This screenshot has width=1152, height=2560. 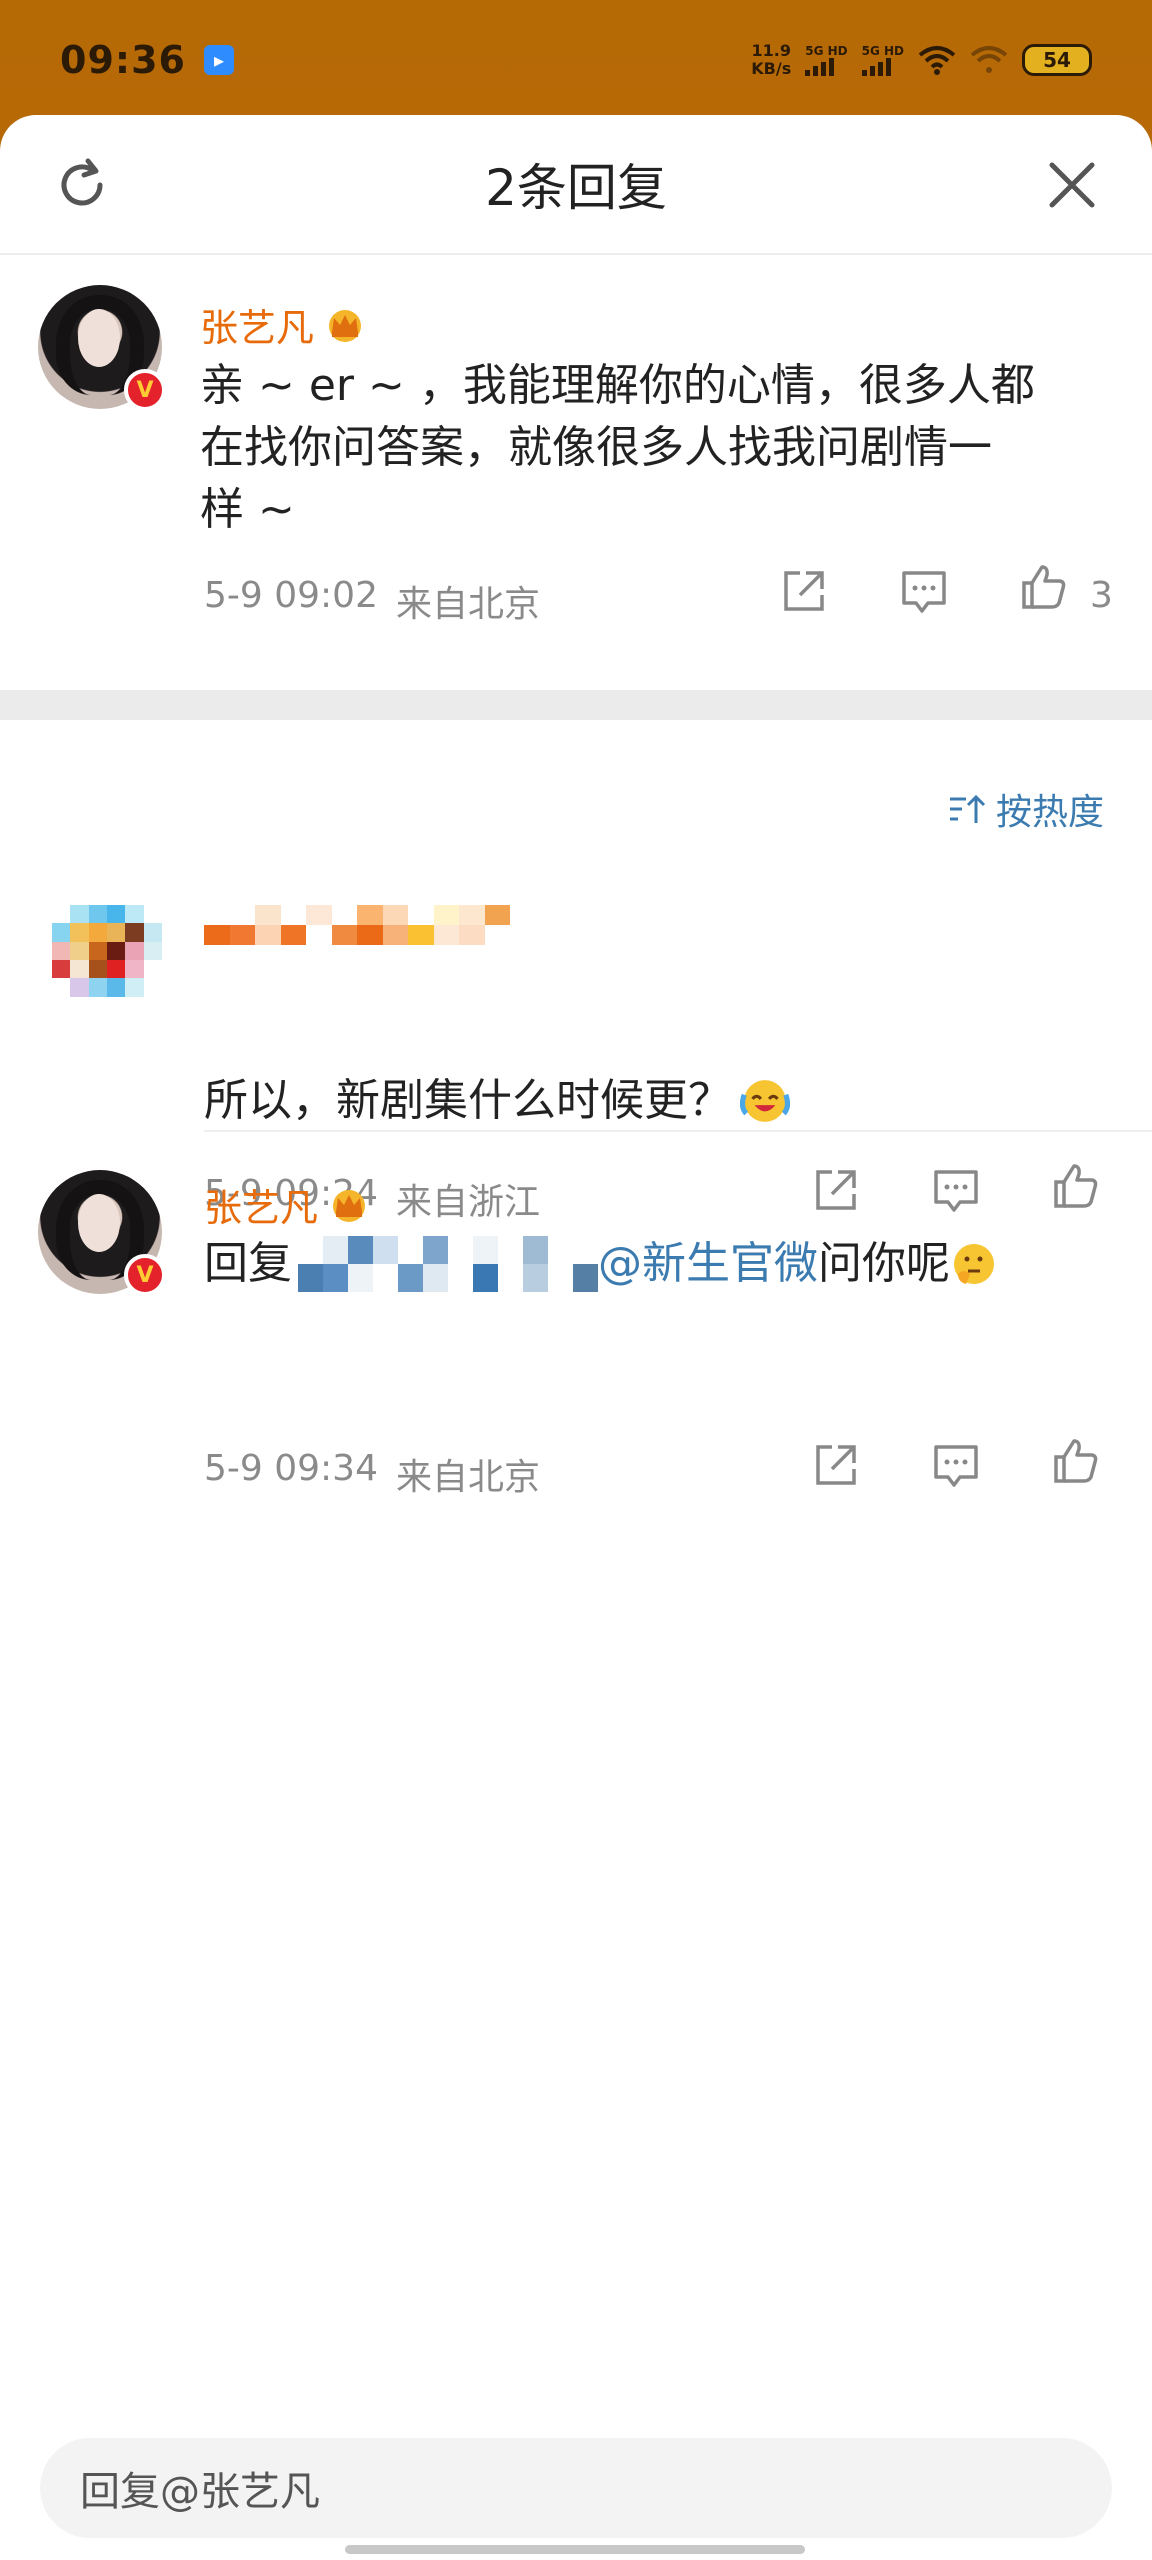 What do you see at coordinates (765, 1101) in the screenshot?
I see `crying-laughing-emoji-icon` at bounding box center [765, 1101].